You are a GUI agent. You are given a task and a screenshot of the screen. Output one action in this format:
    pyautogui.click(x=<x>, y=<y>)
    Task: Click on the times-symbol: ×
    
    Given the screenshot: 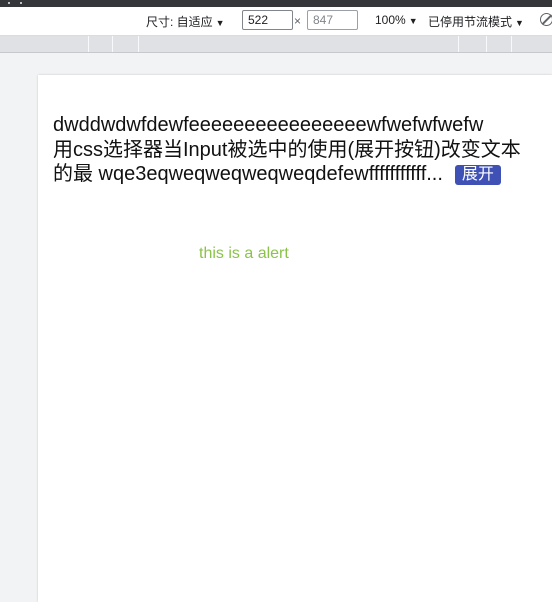 What is the action you would take?
    pyautogui.click(x=298, y=21)
    